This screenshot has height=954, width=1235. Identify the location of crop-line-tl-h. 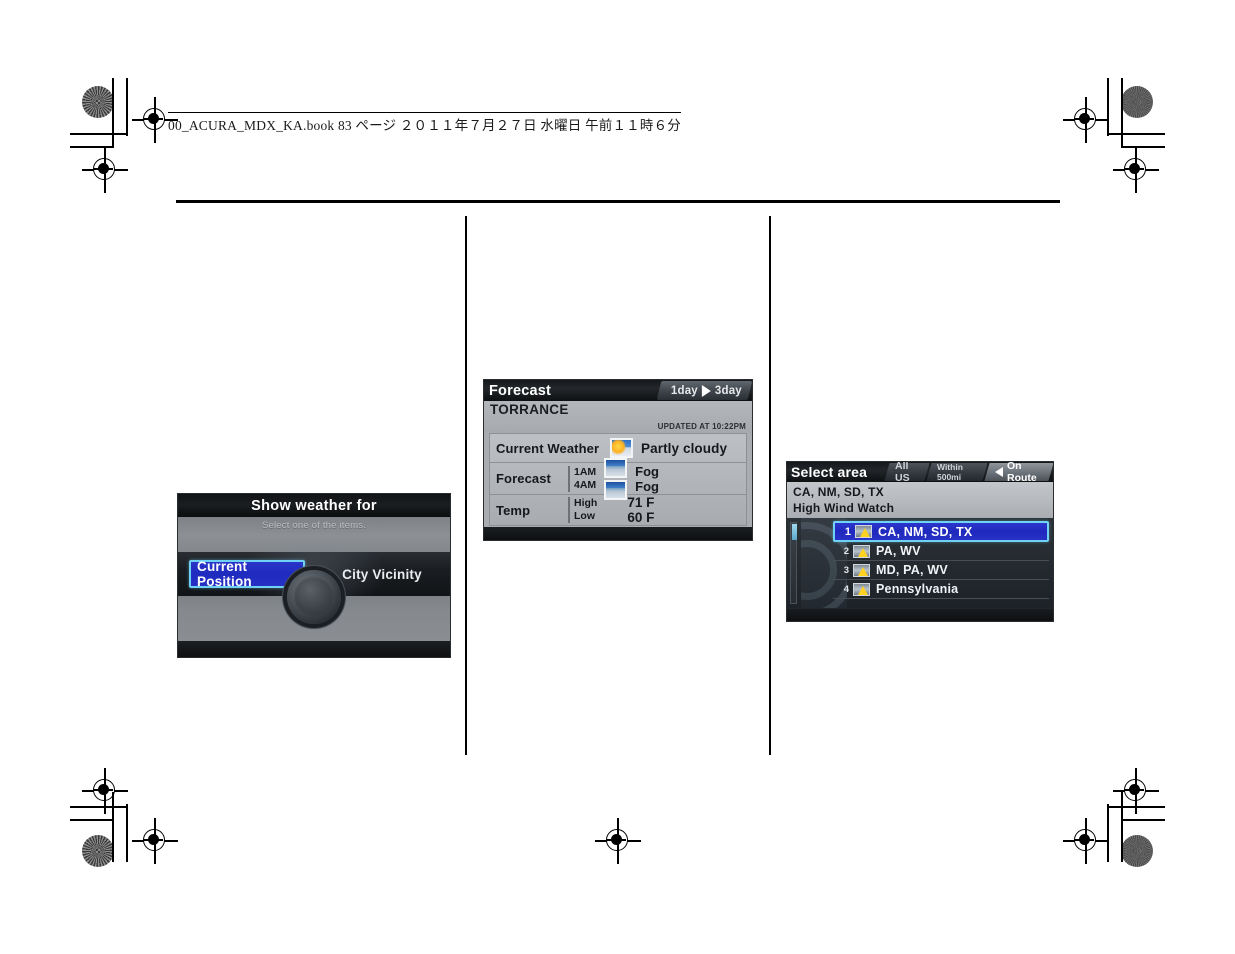
(99, 134).